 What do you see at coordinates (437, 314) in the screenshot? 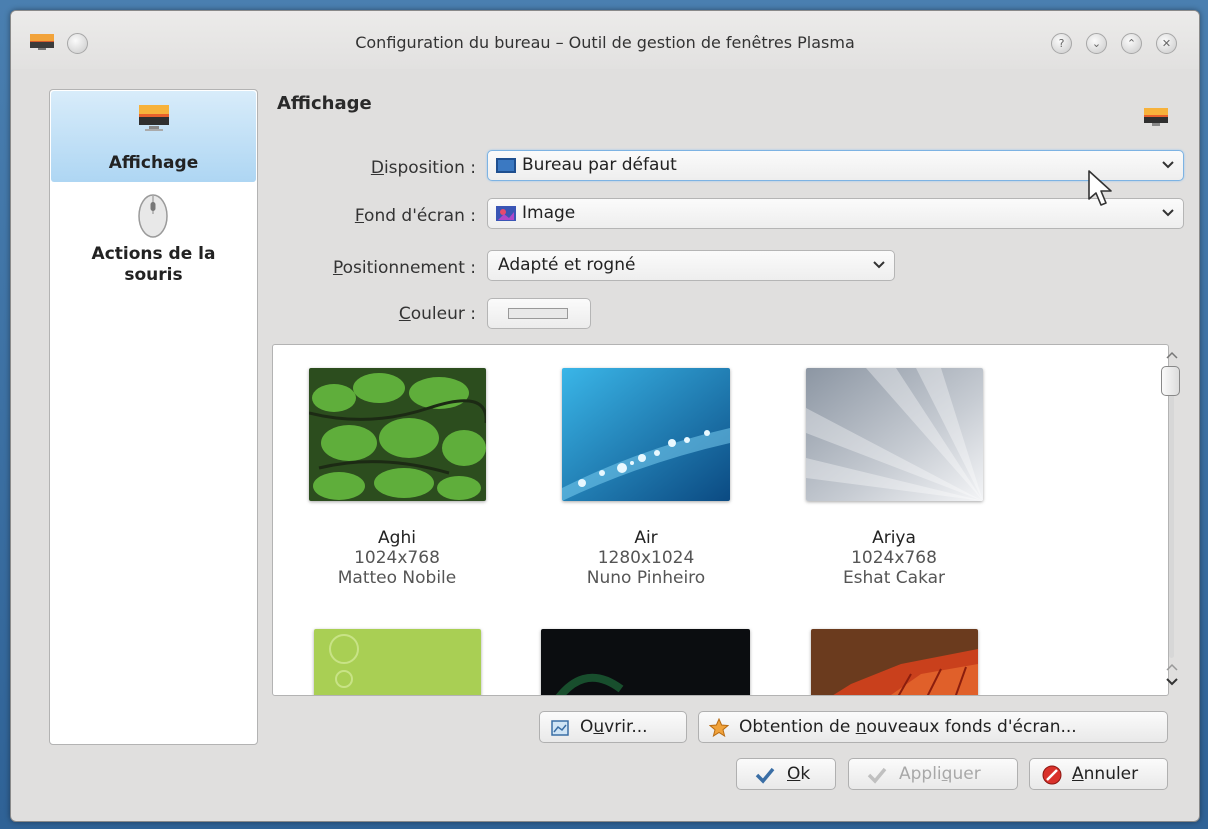
I see `color-label: Couleur :` at bounding box center [437, 314].